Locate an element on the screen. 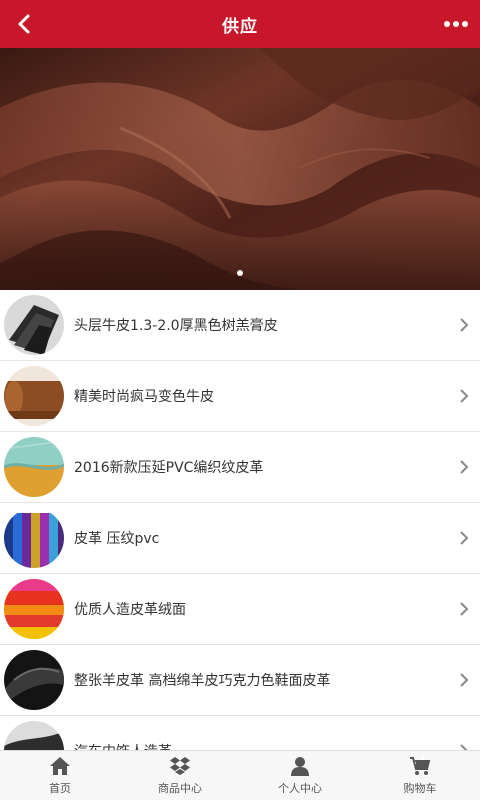 Image resolution: width=480 pixels, height=800 pixels. chevron-left-icon is located at coordinates (24, 24).